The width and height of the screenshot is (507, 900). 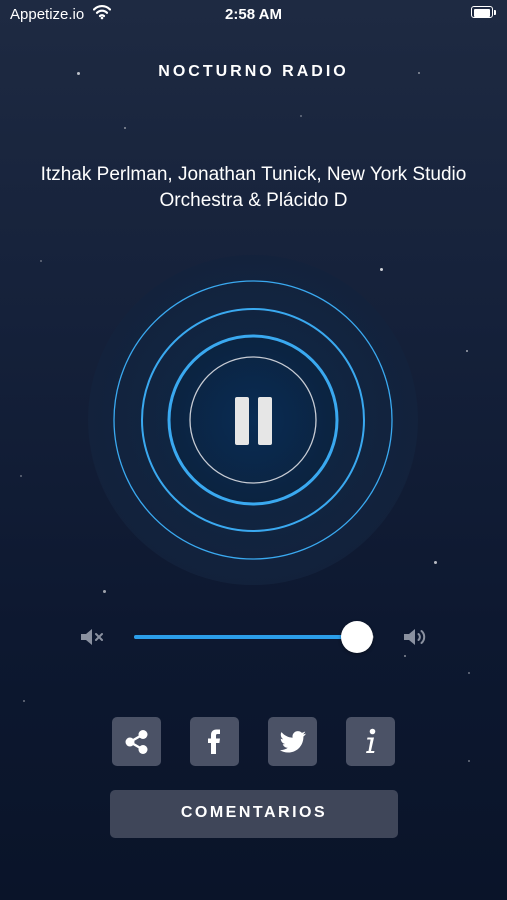 I want to click on twitter-icon, so click(x=292, y=742).